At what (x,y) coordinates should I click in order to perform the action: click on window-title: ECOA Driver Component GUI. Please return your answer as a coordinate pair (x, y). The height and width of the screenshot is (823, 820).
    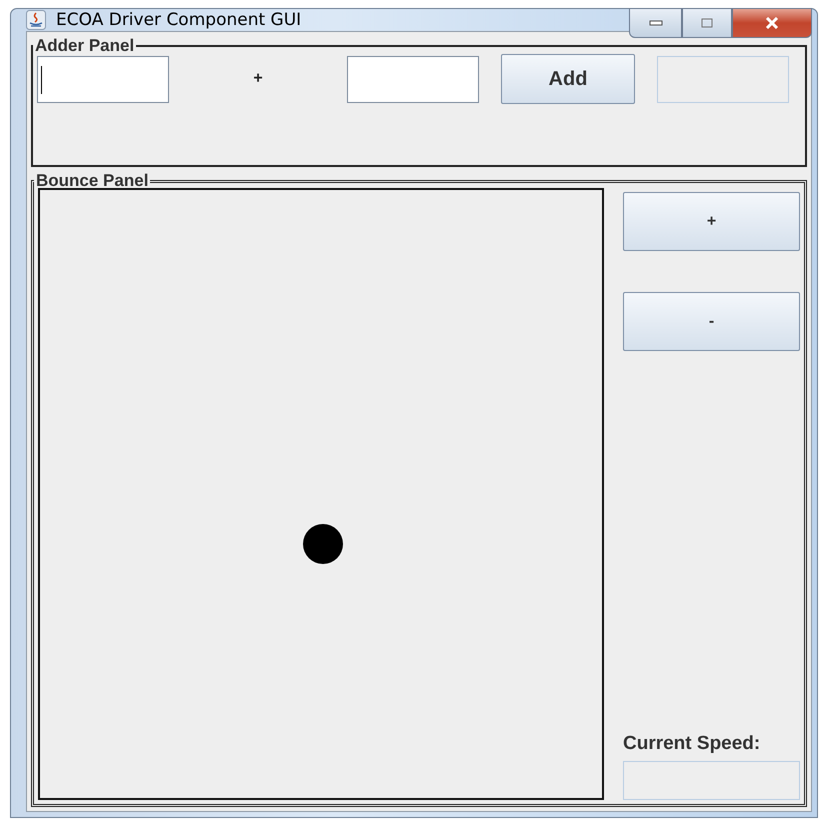
    Looking at the image, I should click on (179, 20).